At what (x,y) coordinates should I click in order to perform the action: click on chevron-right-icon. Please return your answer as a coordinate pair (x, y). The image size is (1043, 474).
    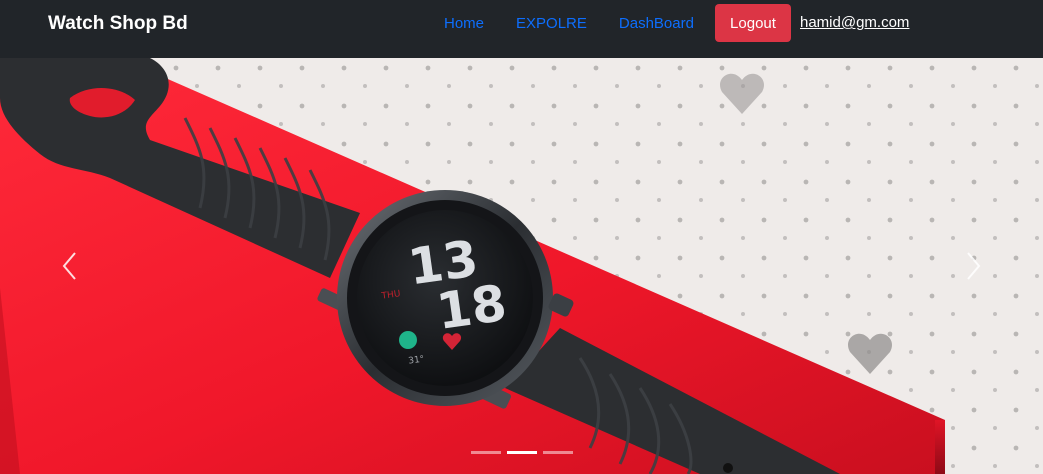
    Looking at the image, I should click on (974, 266).